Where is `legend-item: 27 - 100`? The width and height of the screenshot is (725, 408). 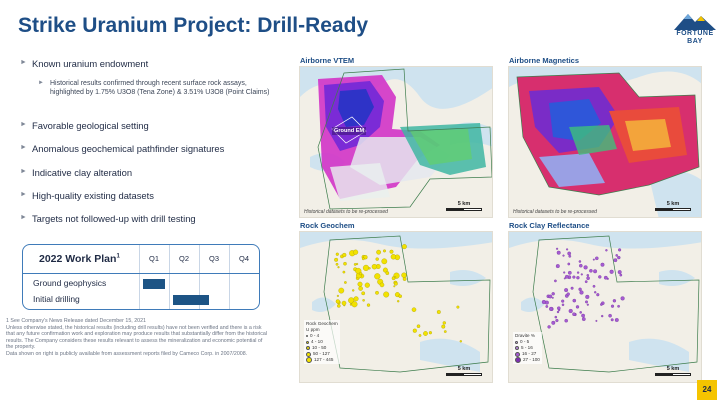 legend-item: 27 - 100 is located at coordinates (531, 359).